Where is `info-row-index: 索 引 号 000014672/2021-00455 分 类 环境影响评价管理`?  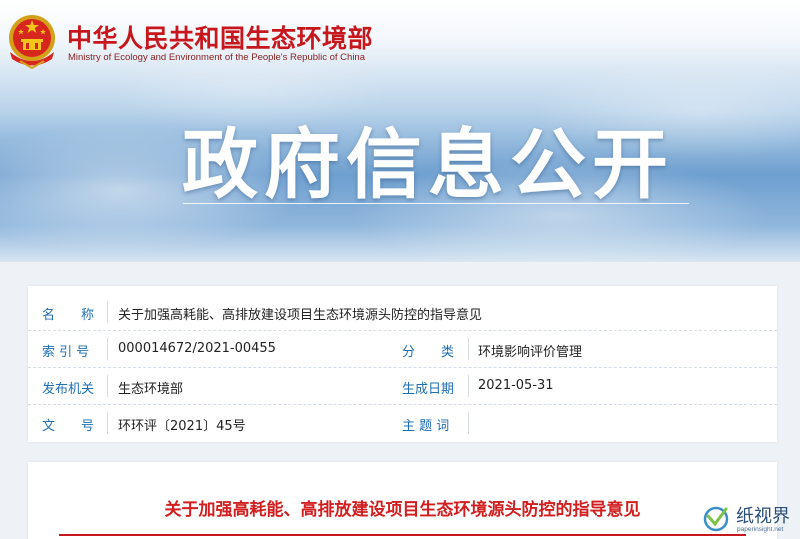
info-row-index: 索 引 号 000014672/2021-00455 分 类 环境影响评价管理 is located at coordinates (402, 349).